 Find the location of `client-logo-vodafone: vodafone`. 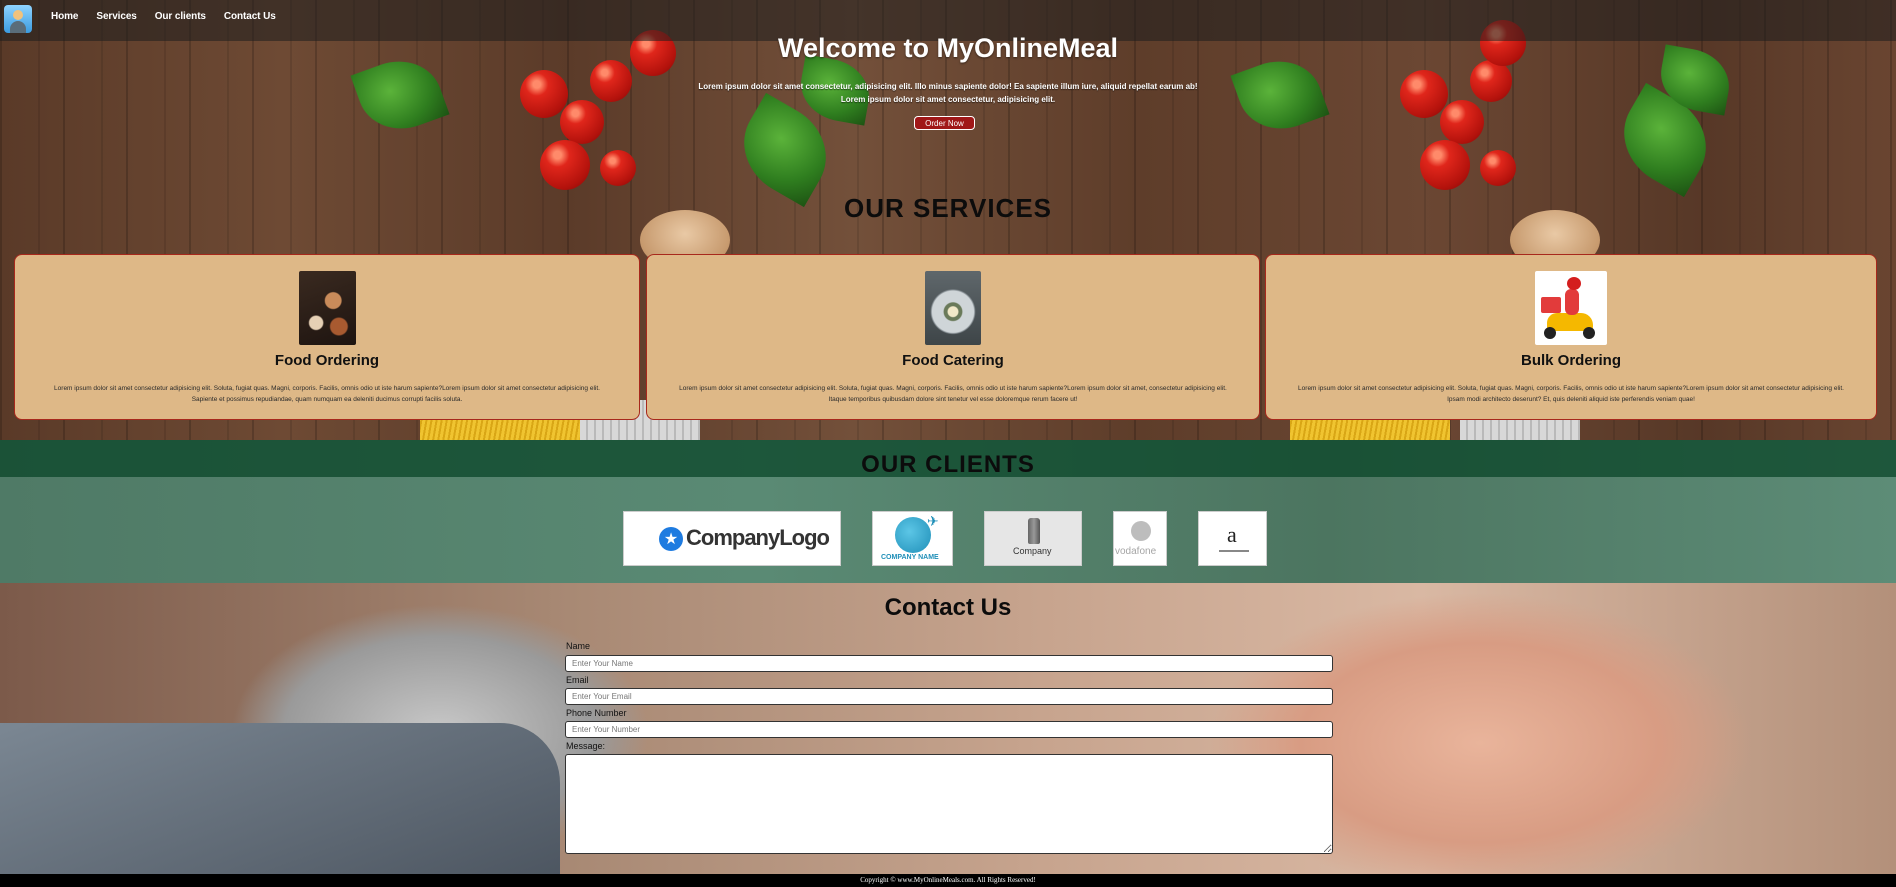

client-logo-vodafone: vodafone is located at coordinates (1140, 538).